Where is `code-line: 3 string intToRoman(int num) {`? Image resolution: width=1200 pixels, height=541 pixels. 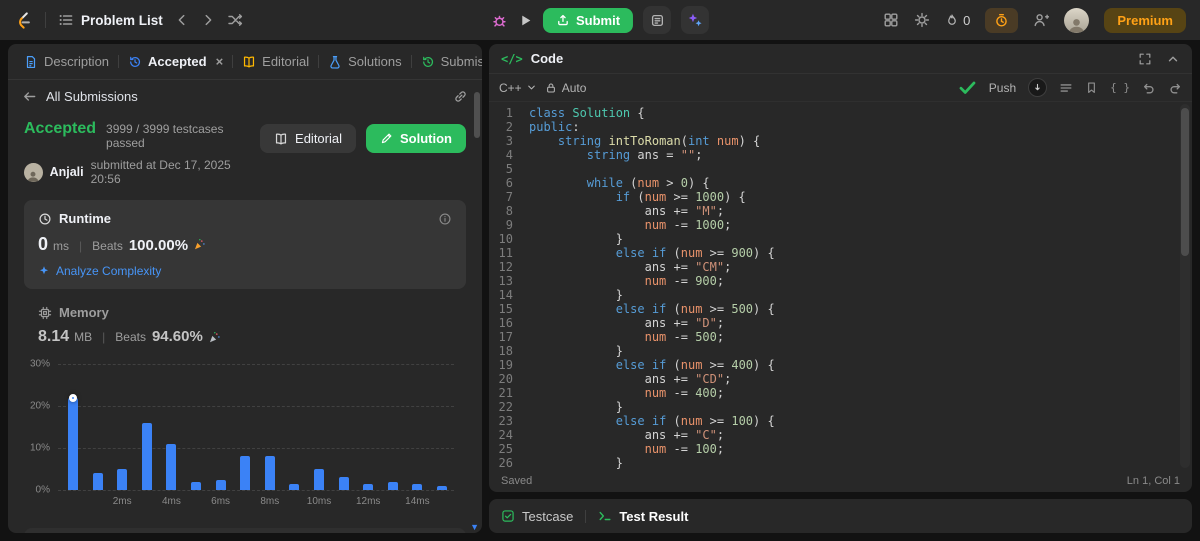 code-line: 3 string intToRoman(int num) { is located at coordinates (840, 141).